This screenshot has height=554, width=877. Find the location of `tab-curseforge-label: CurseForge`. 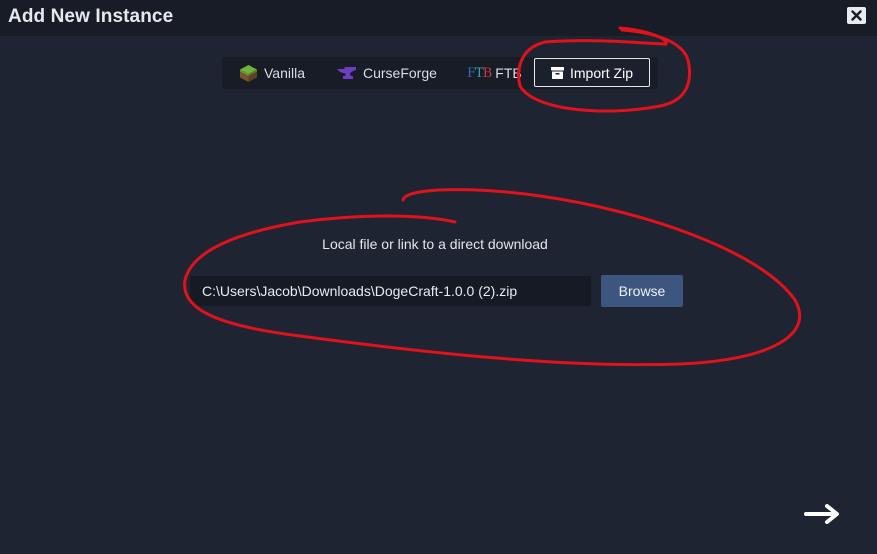

tab-curseforge-label: CurseForge is located at coordinates (400, 73).